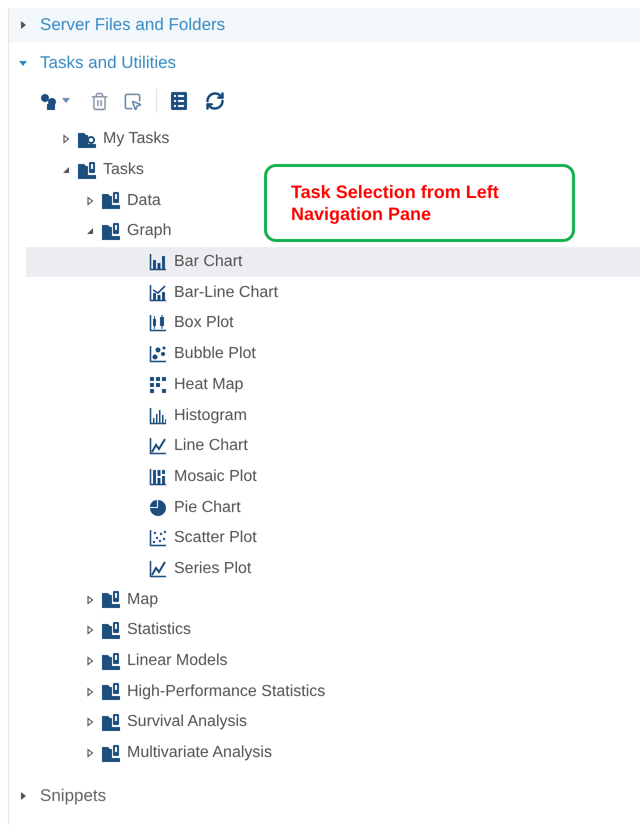  Describe the element at coordinates (226, 692) in the screenshot. I see `tree-item-label: High-Performance Statistics` at that location.